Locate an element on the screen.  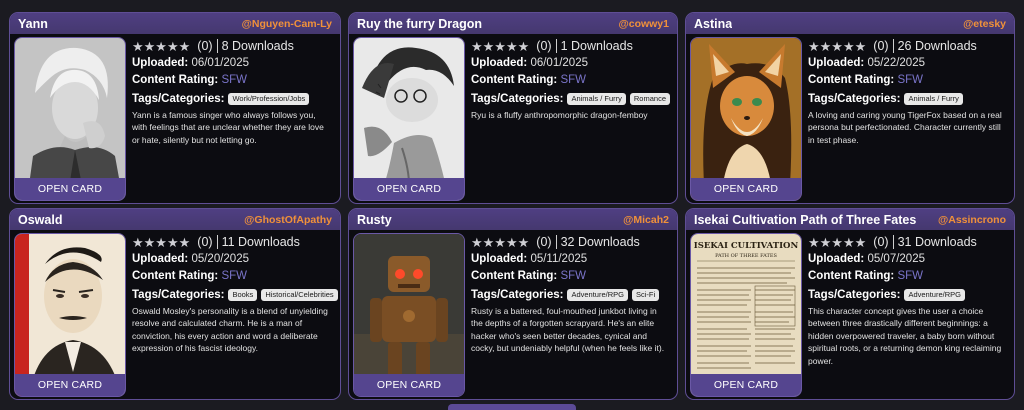
rating-row: ★★★★★ (0) 1 Downloads is located at coordinates (571, 46).